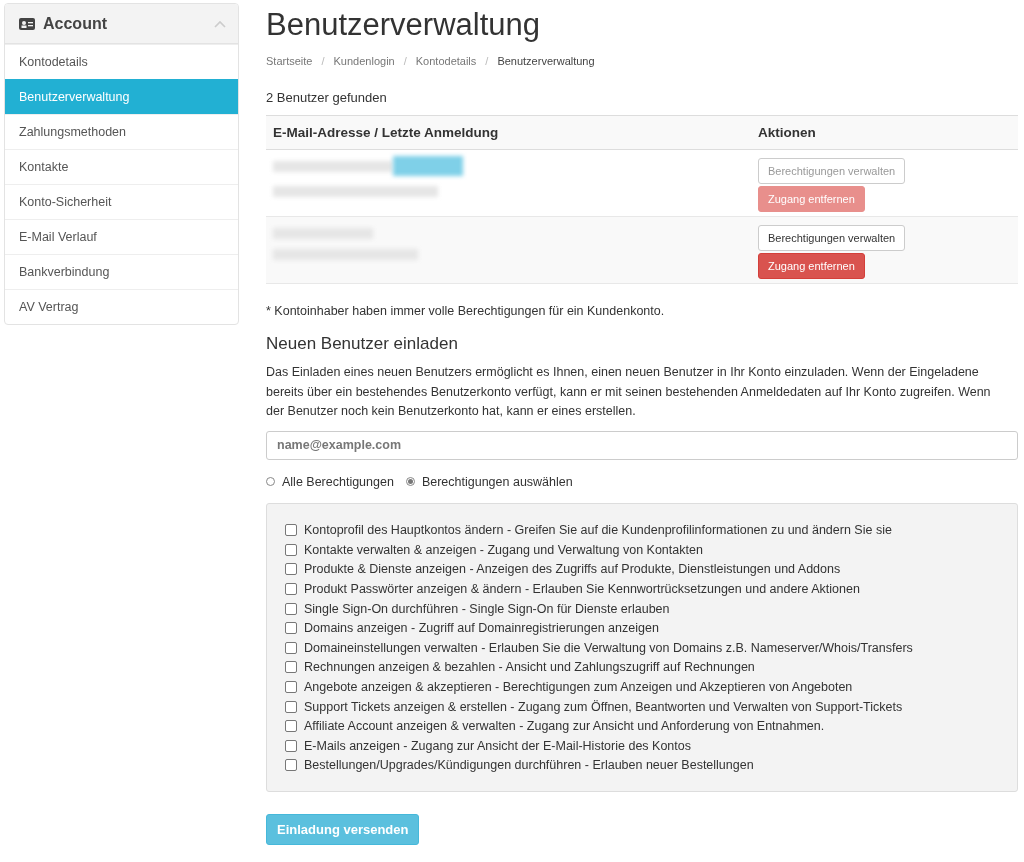 This screenshot has height=862, width=1024. Describe the element at coordinates (327, 97) in the screenshot. I see `result-count: 2 Benutzer gefunden` at that location.